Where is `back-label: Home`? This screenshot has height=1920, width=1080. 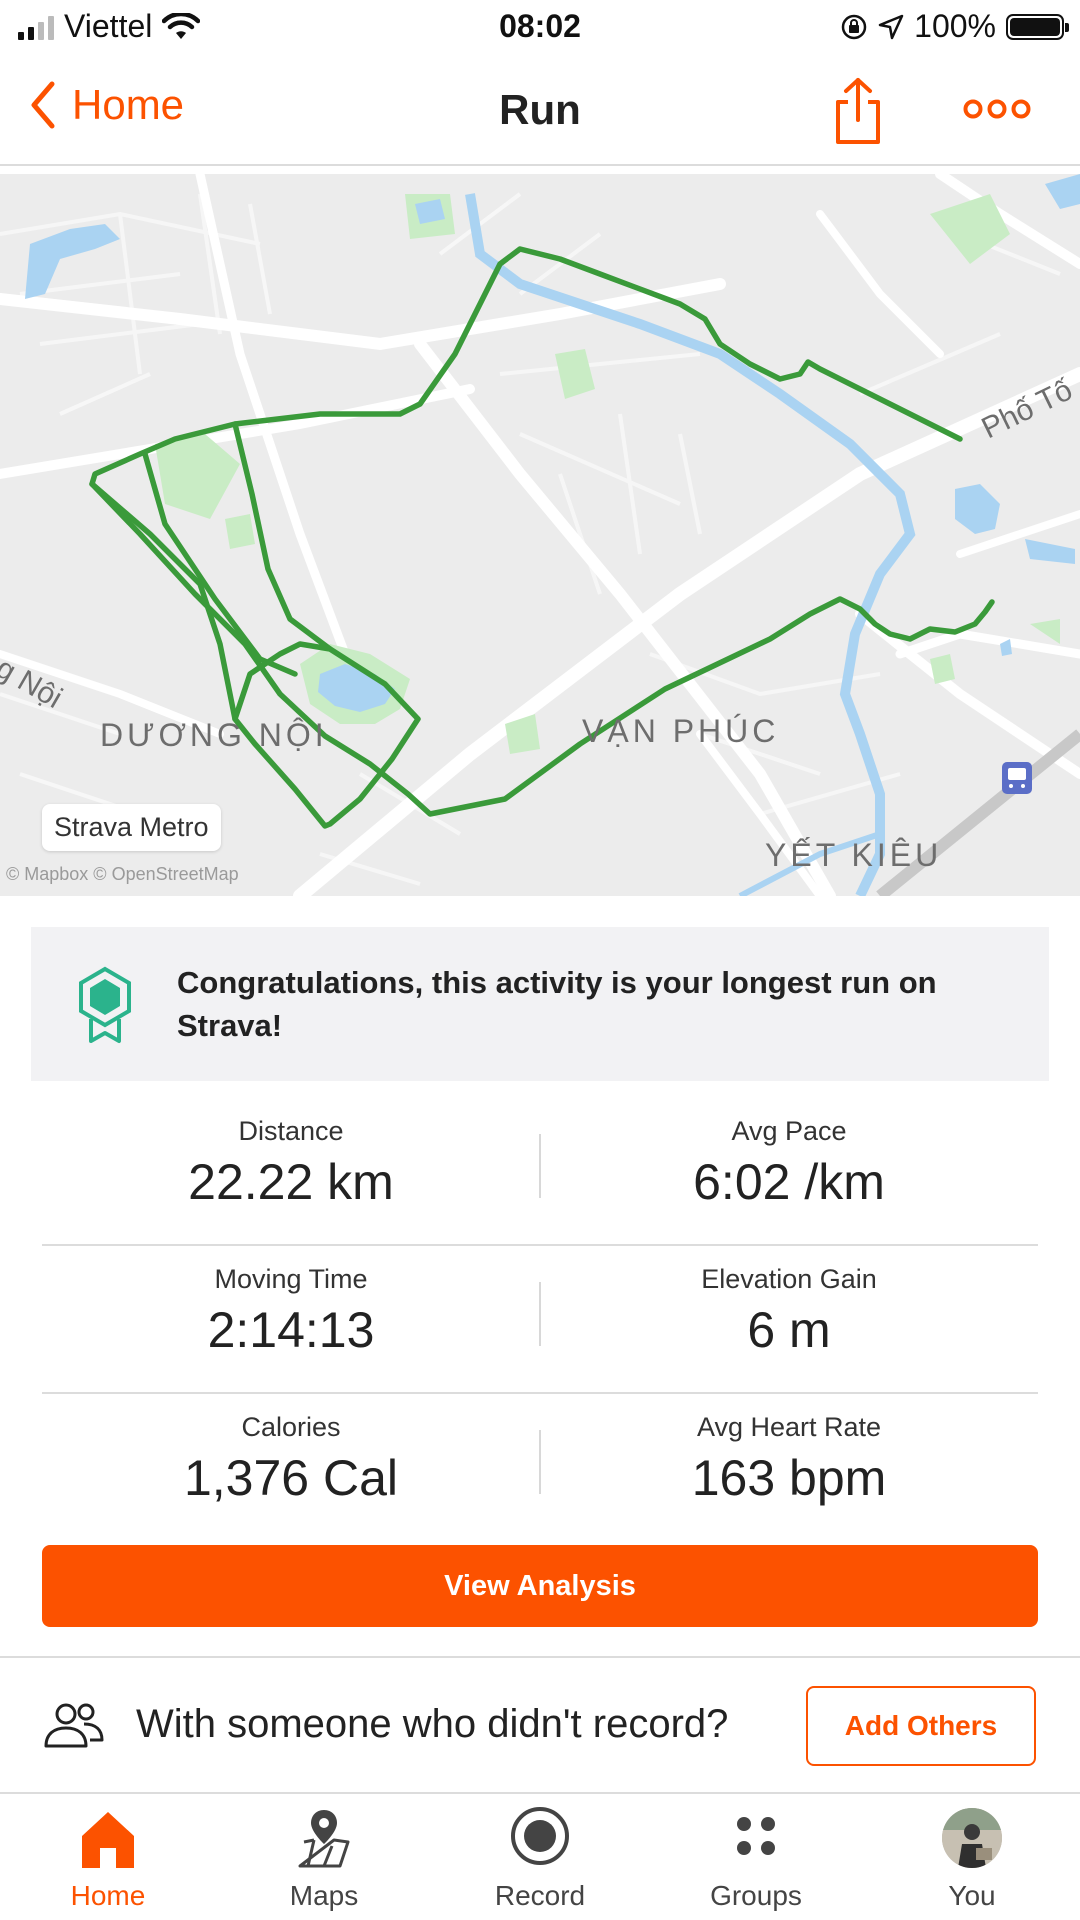
back-label: Home is located at coordinates (128, 104).